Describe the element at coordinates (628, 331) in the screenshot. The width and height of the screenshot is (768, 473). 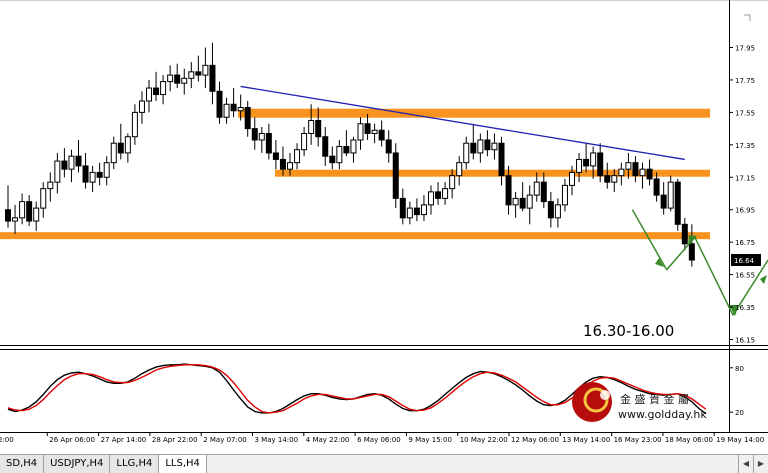
I see `target-annotation: 16.30-16.00` at that location.